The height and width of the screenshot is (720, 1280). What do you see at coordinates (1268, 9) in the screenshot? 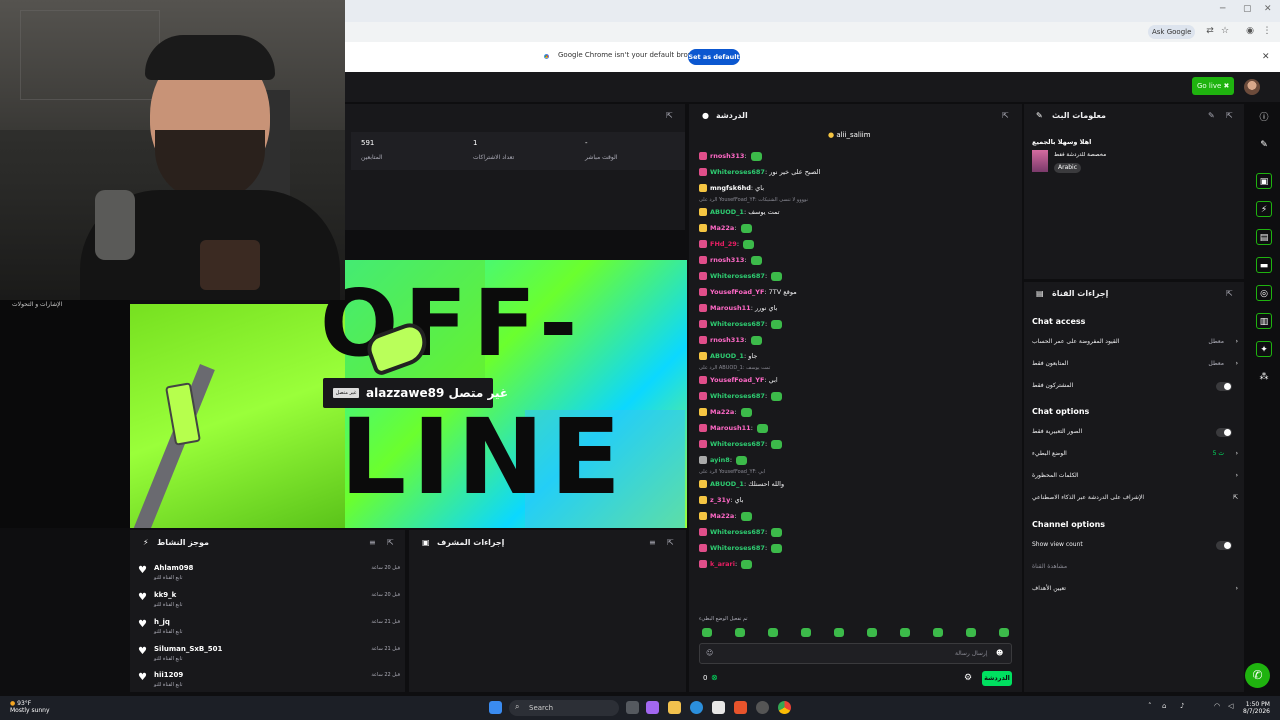
I see `close-window-icon: ✕` at bounding box center [1268, 9].